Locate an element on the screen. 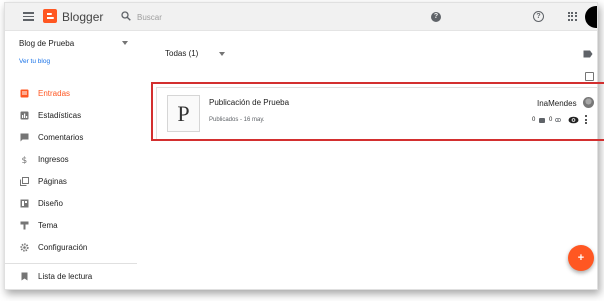 The width and height of the screenshot is (604, 301). sidebar-item-label: Comentarios is located at coordinates (61, 137).